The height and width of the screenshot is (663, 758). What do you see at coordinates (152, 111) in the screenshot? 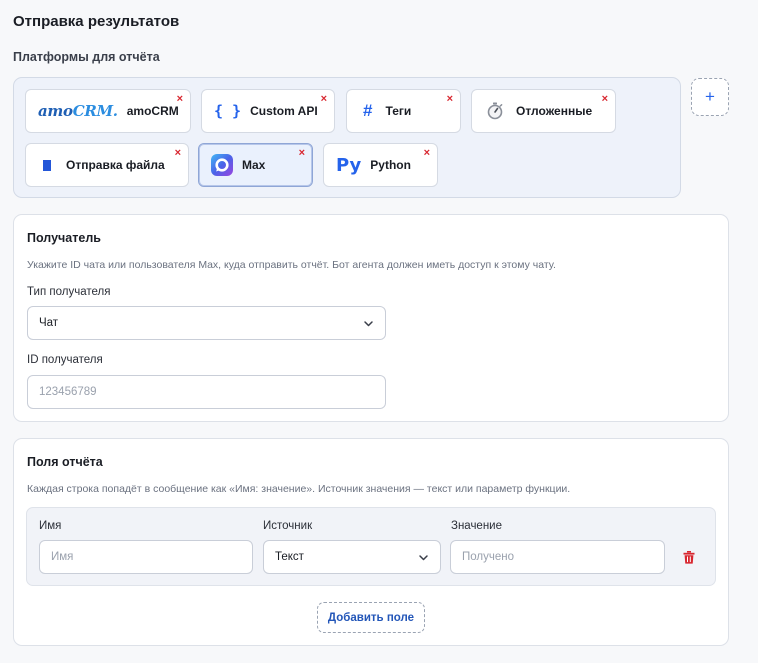
I see `platform-chip-label: amoCRM` at bounding box center [152, 111].